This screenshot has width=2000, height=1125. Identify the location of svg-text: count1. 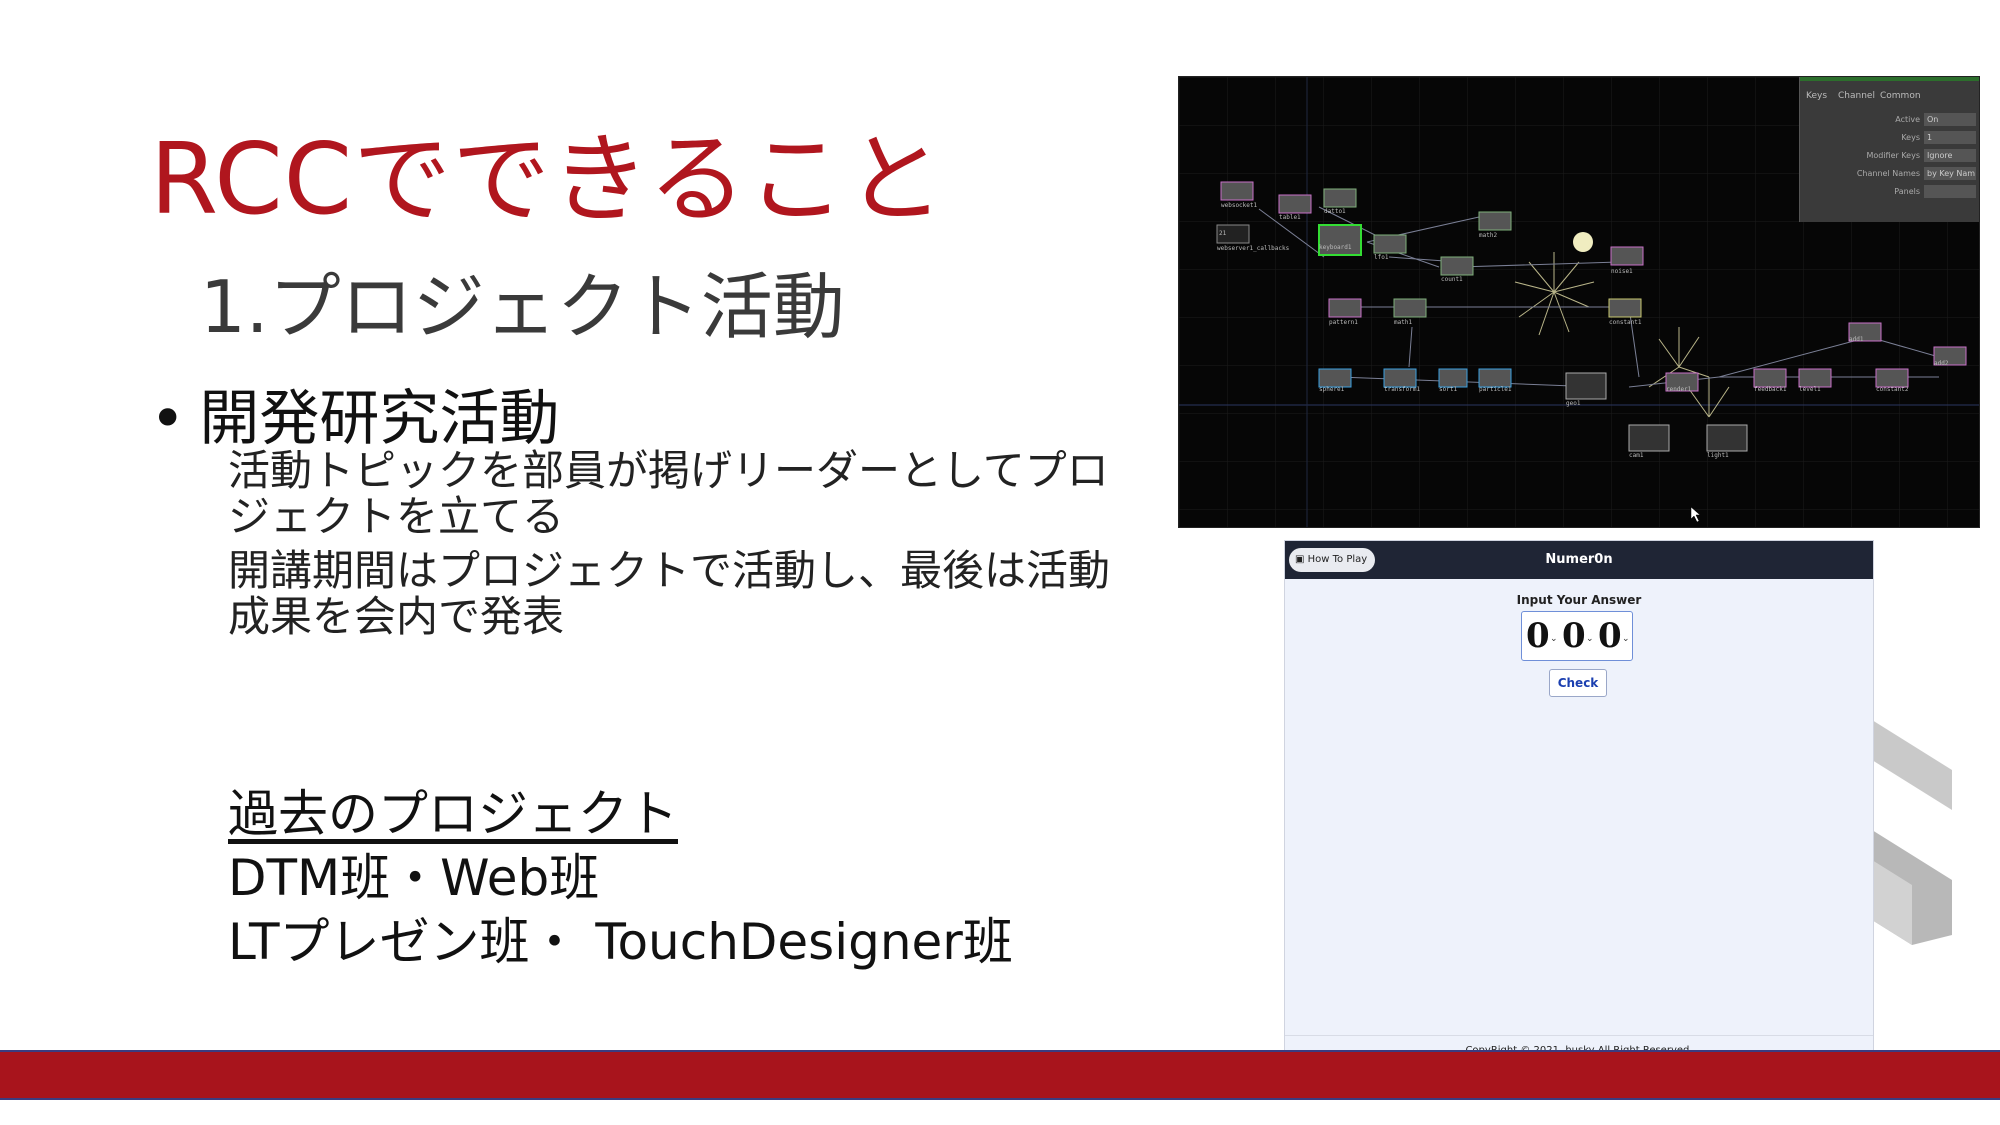
(1452, 279).